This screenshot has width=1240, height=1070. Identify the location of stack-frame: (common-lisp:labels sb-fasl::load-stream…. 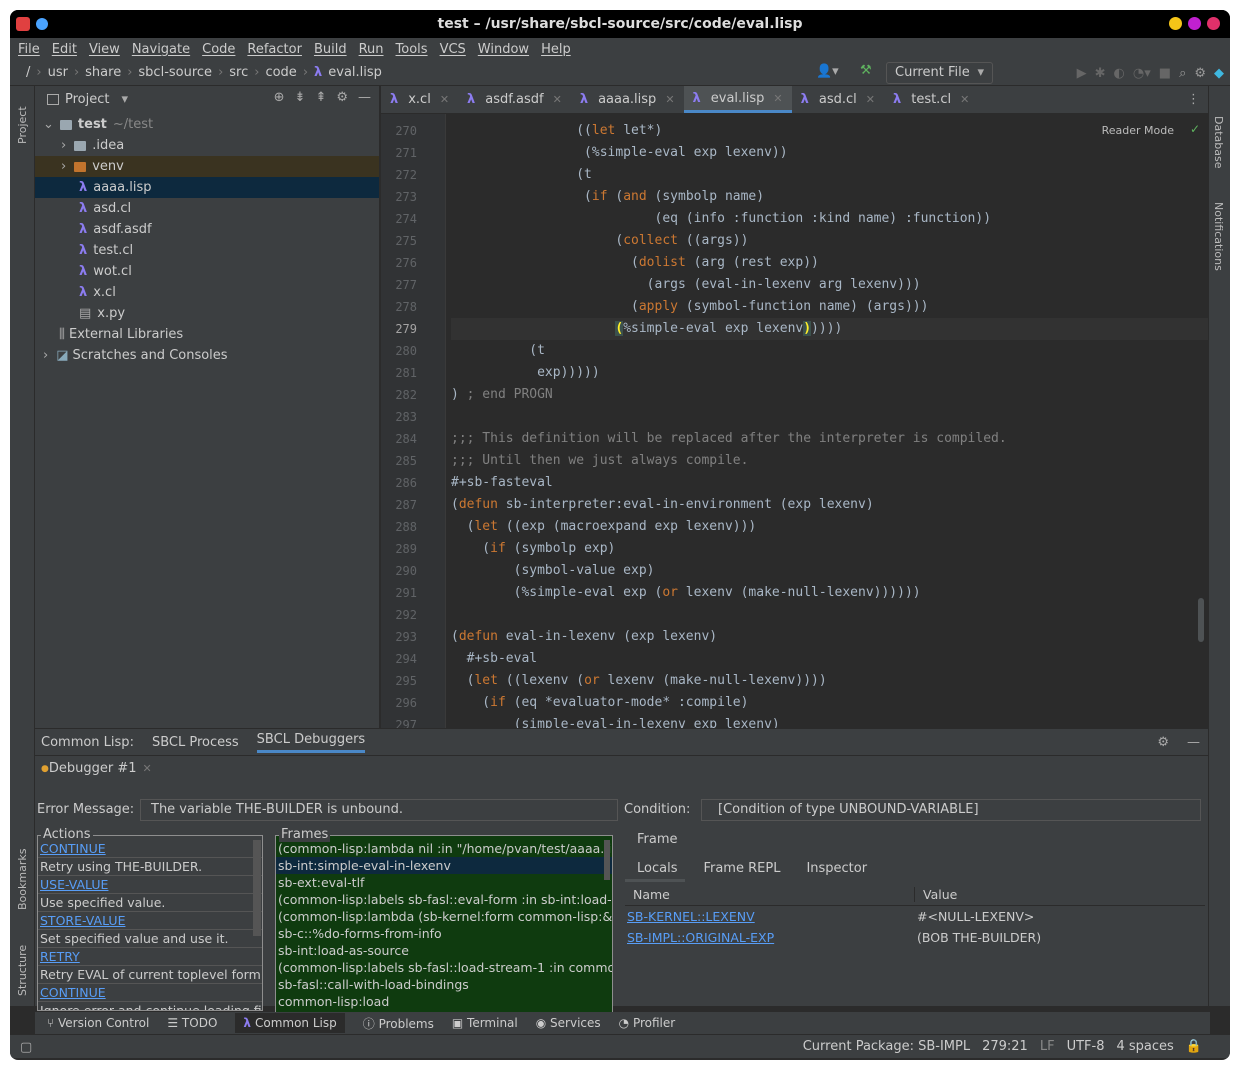
(444, 967).